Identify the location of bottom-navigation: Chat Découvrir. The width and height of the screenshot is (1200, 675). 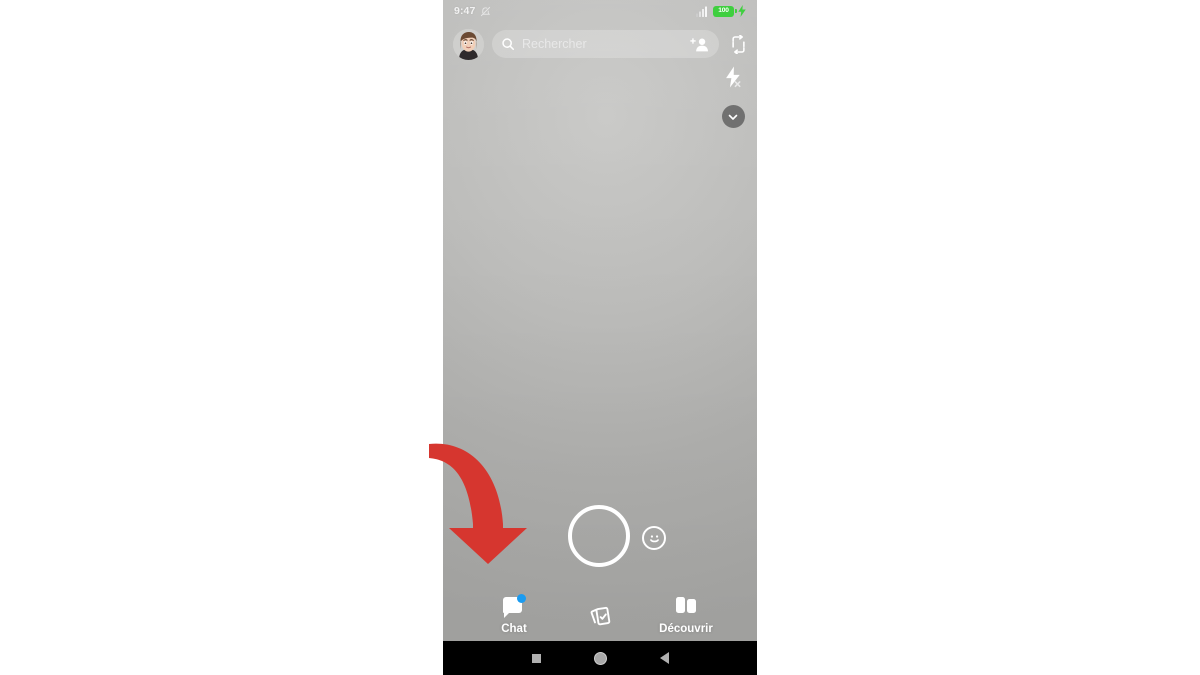
(600, 610).